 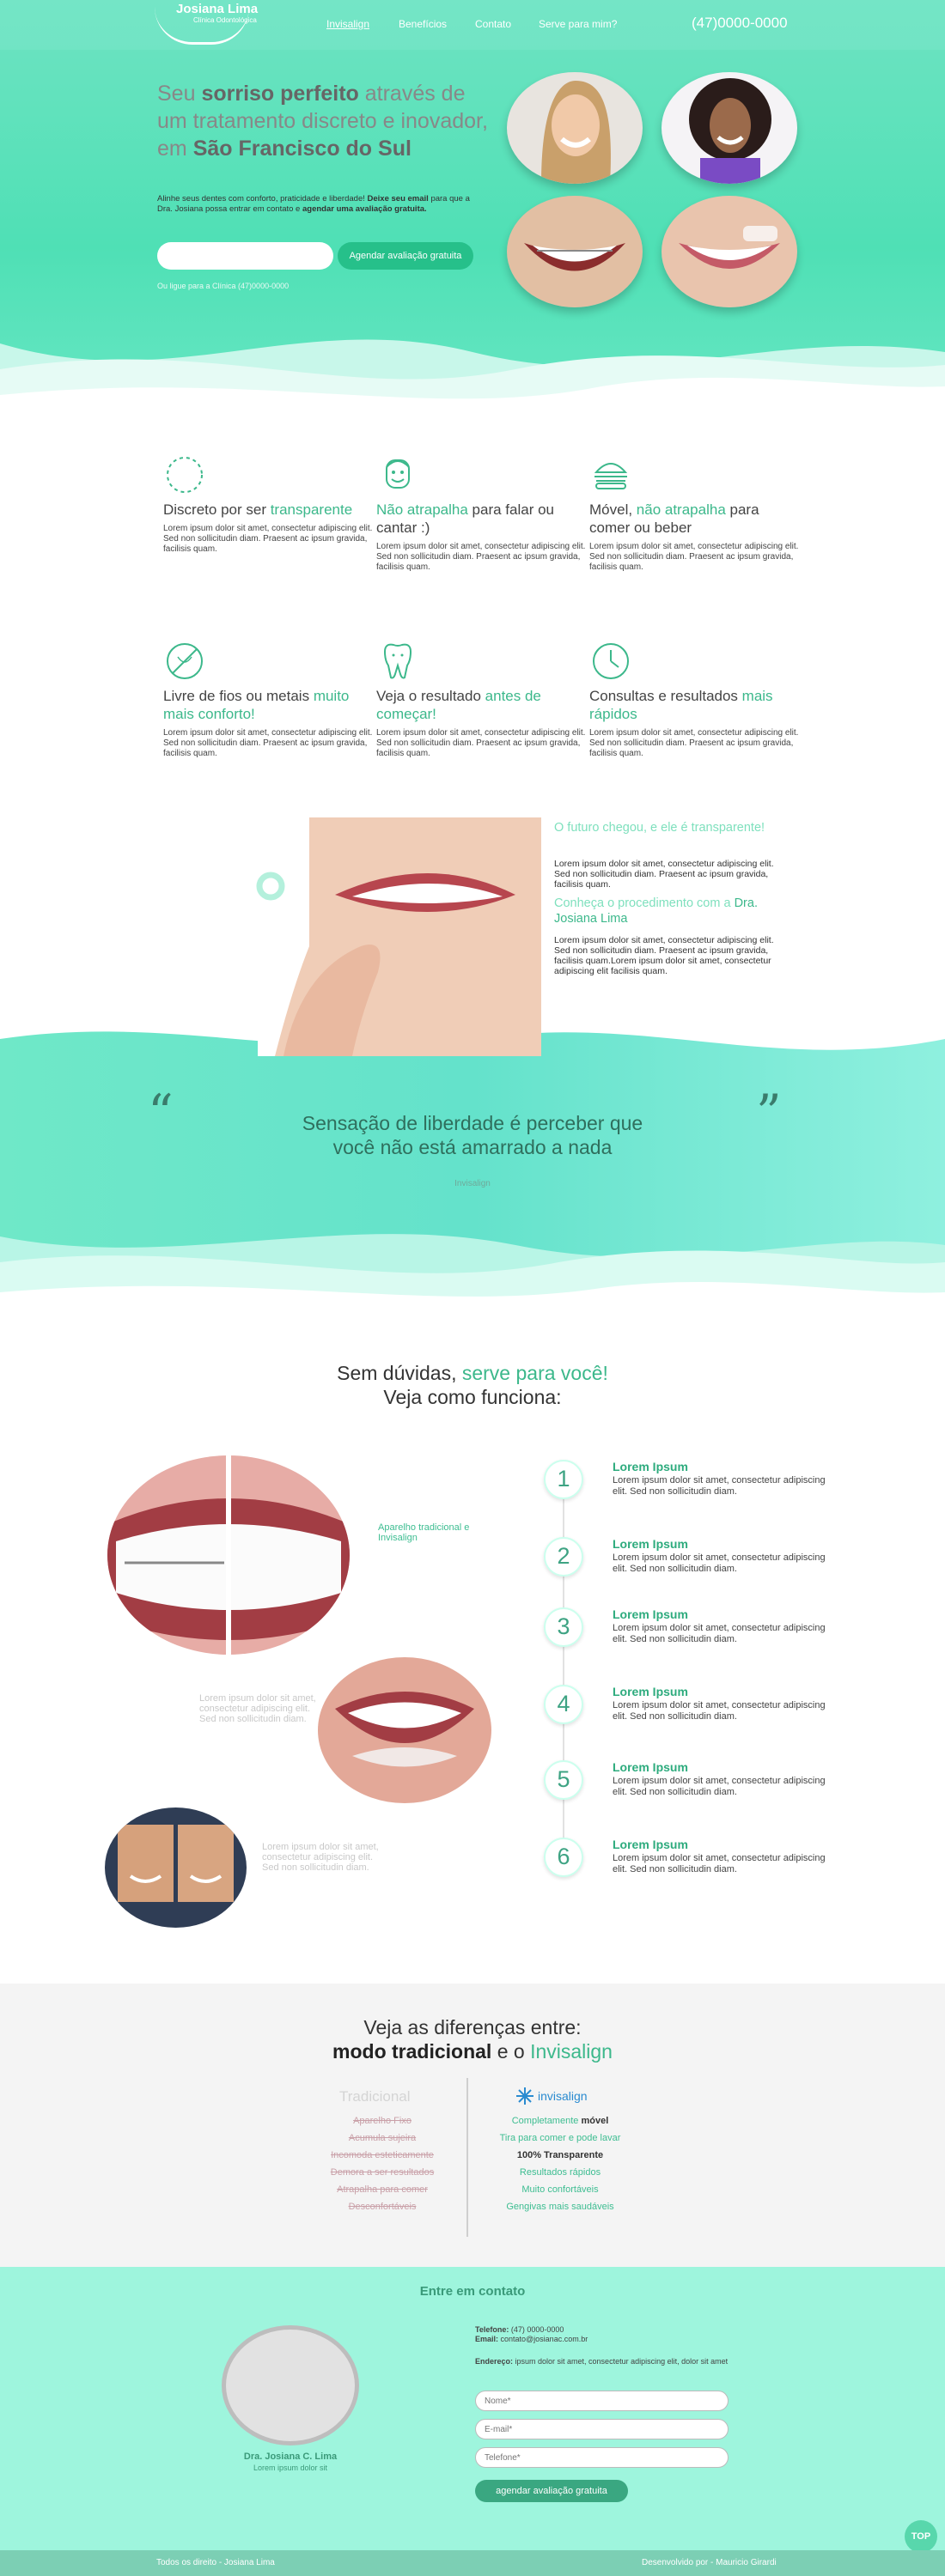 I want to click on hero-email-input, so click(x=245, y=256).